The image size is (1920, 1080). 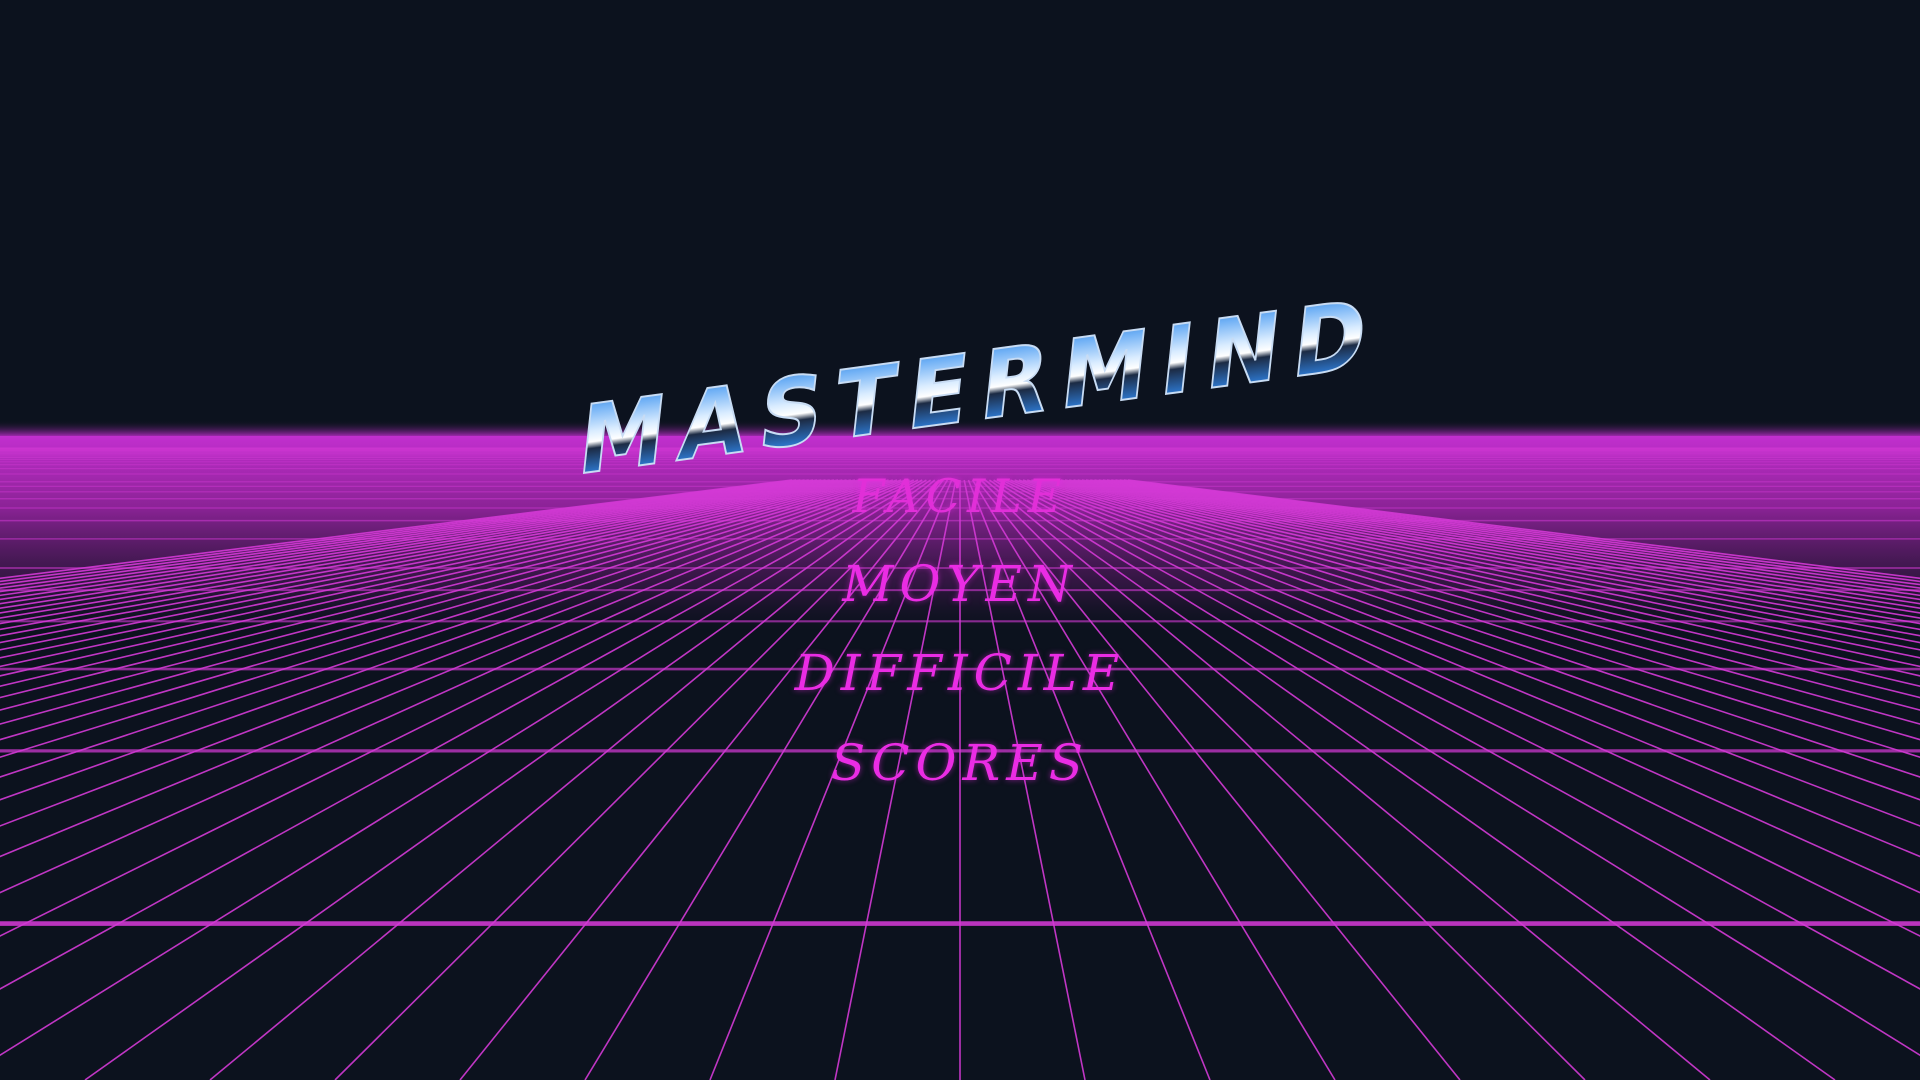 What do you see at coordinates (960, 584) in the screenshot?
I see `menu-item-moyen: MOYEN` at bounding box center [960, 584].